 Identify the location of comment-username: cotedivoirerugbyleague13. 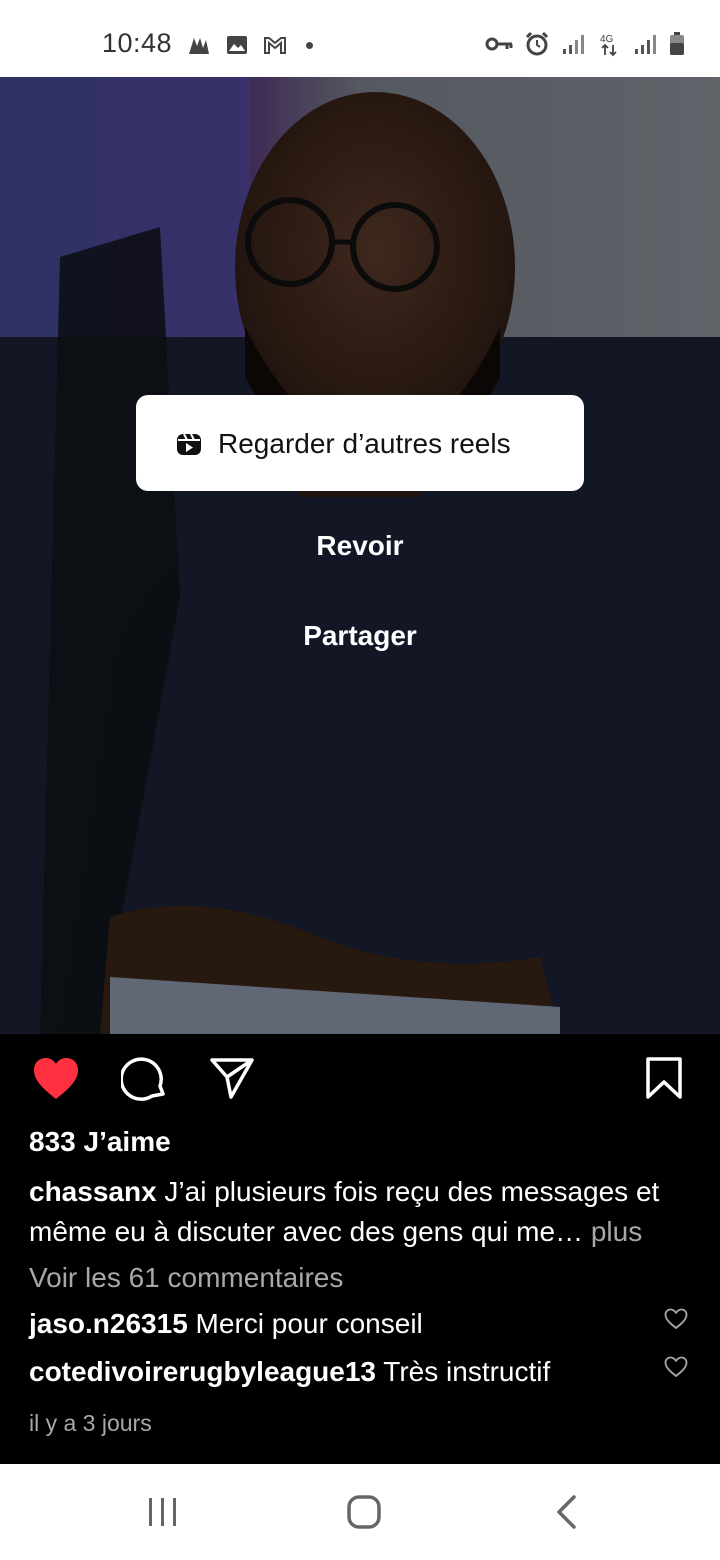
(202, 1371).